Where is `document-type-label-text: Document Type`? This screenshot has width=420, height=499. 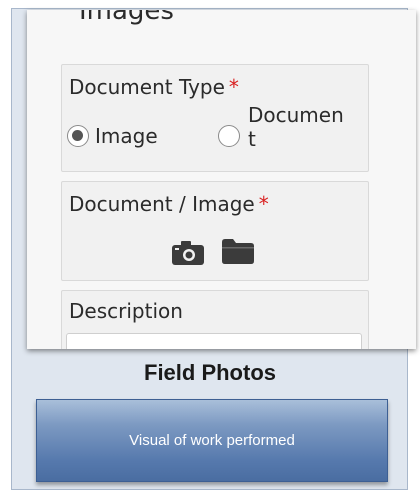 document-type-label-text: Document Type is located at coordinates (147, 87).